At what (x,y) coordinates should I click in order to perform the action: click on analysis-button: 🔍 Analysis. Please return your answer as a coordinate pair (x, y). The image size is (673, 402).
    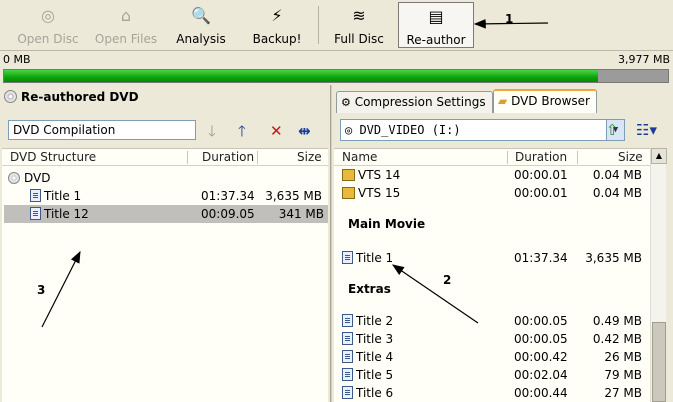
    Looking at the image, I should click on (201, 25).